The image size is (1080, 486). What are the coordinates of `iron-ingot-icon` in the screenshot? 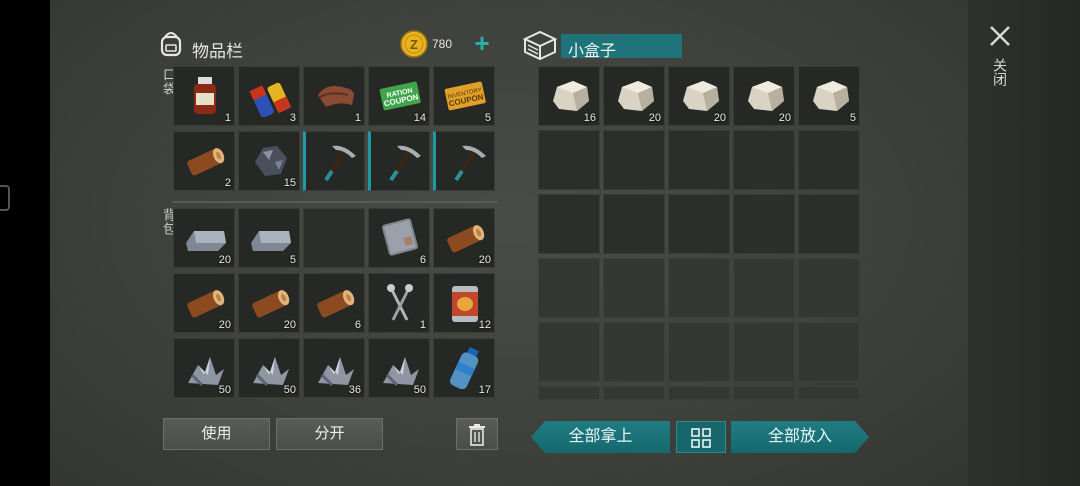 It's located at (271, 241).